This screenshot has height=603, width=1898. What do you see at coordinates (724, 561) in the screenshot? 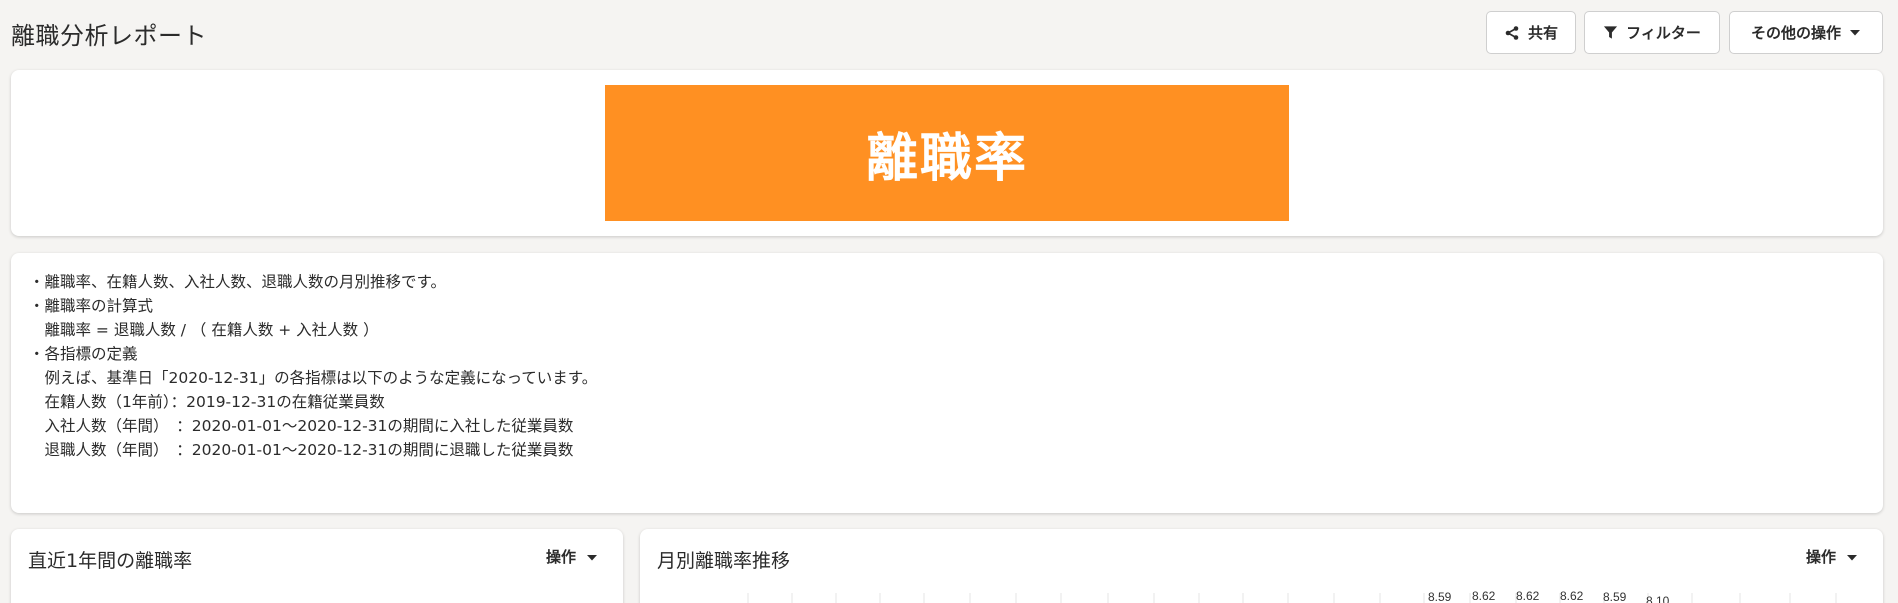
I see `panel-title: 月別離職率推移` at bounding box center [724, 561].